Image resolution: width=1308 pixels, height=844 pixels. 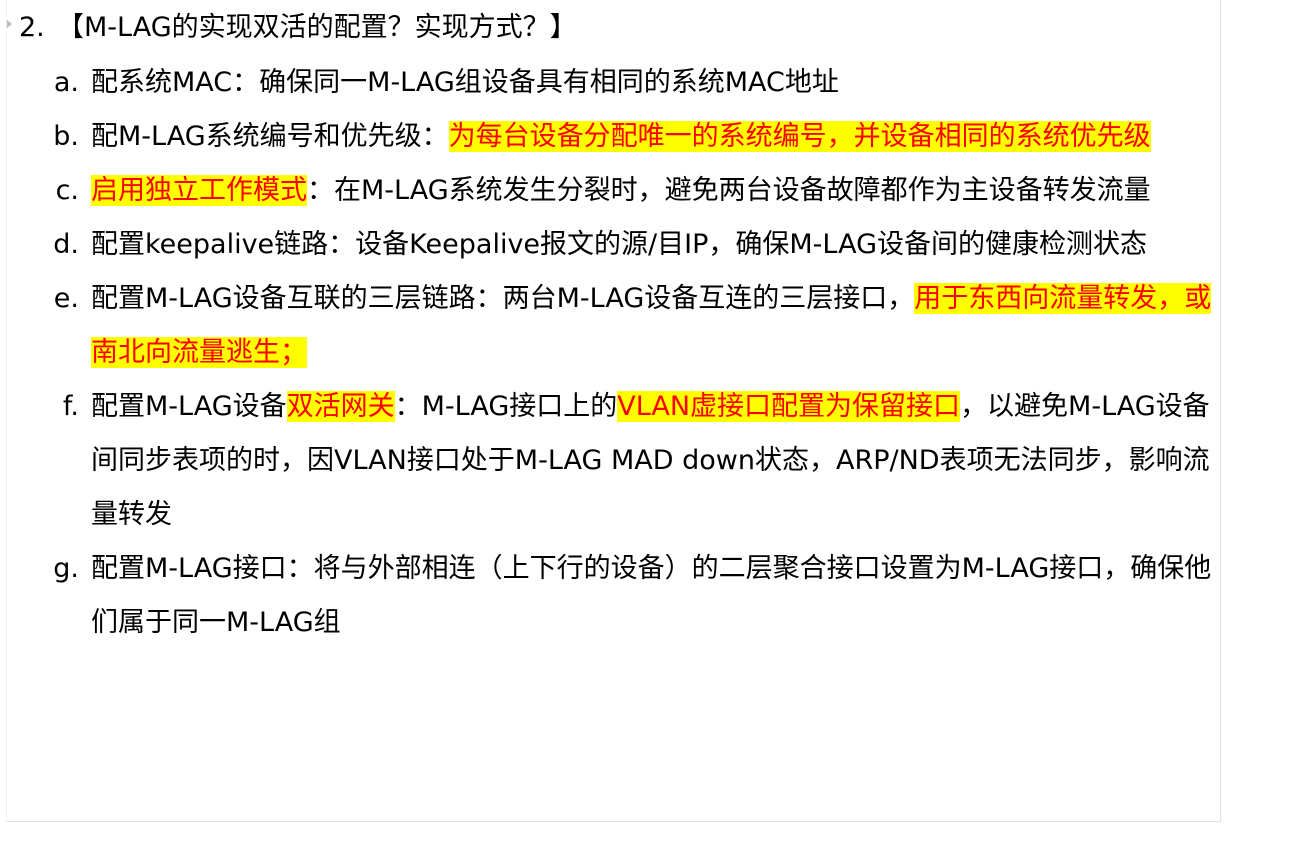 What do you see at coordinates (199, 190) in the screenshot?
I see `highlighted-text: 启用独立工作模式` at bounding box center [199, 190].